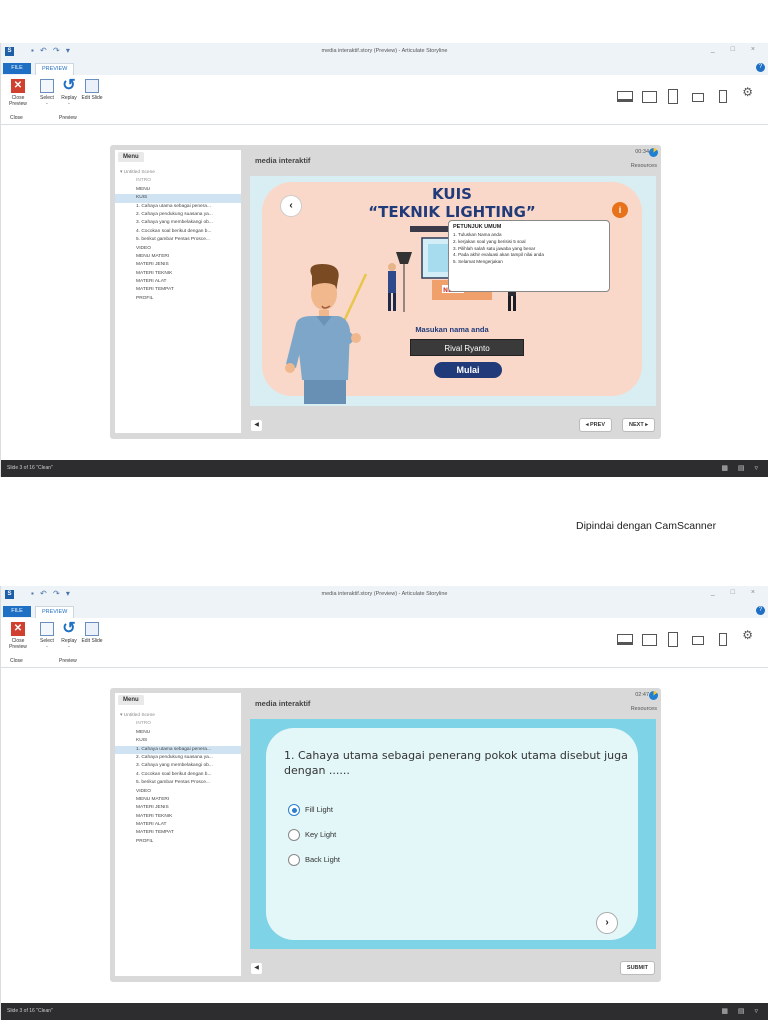 Image resolution: width=768 pixels, height=1024 pixels. Describe the element at coordinates (47, 86) in the screenshot. I see `select-icon` at that location.